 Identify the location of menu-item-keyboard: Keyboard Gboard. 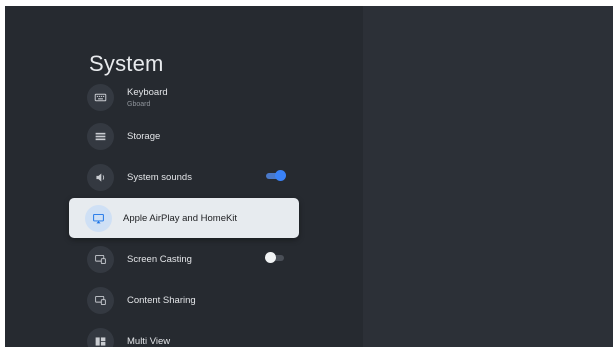
(189, 97).